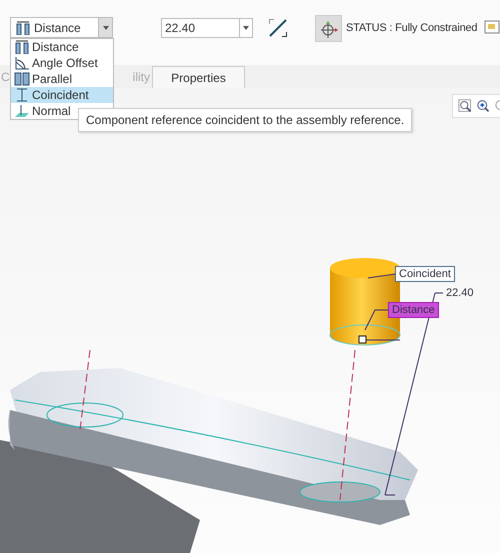  What do you see at coordinates (425, 274) in the screenshot?
I see `constraint-label: Coincident` at bounding box center [425, 274].